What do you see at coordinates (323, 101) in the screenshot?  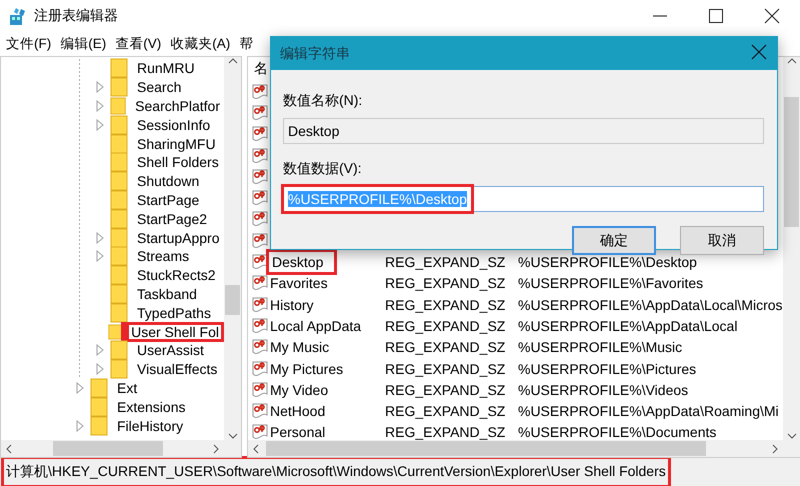 I see `field-label: 数值名称(N):` at bounding box center [323, 101].